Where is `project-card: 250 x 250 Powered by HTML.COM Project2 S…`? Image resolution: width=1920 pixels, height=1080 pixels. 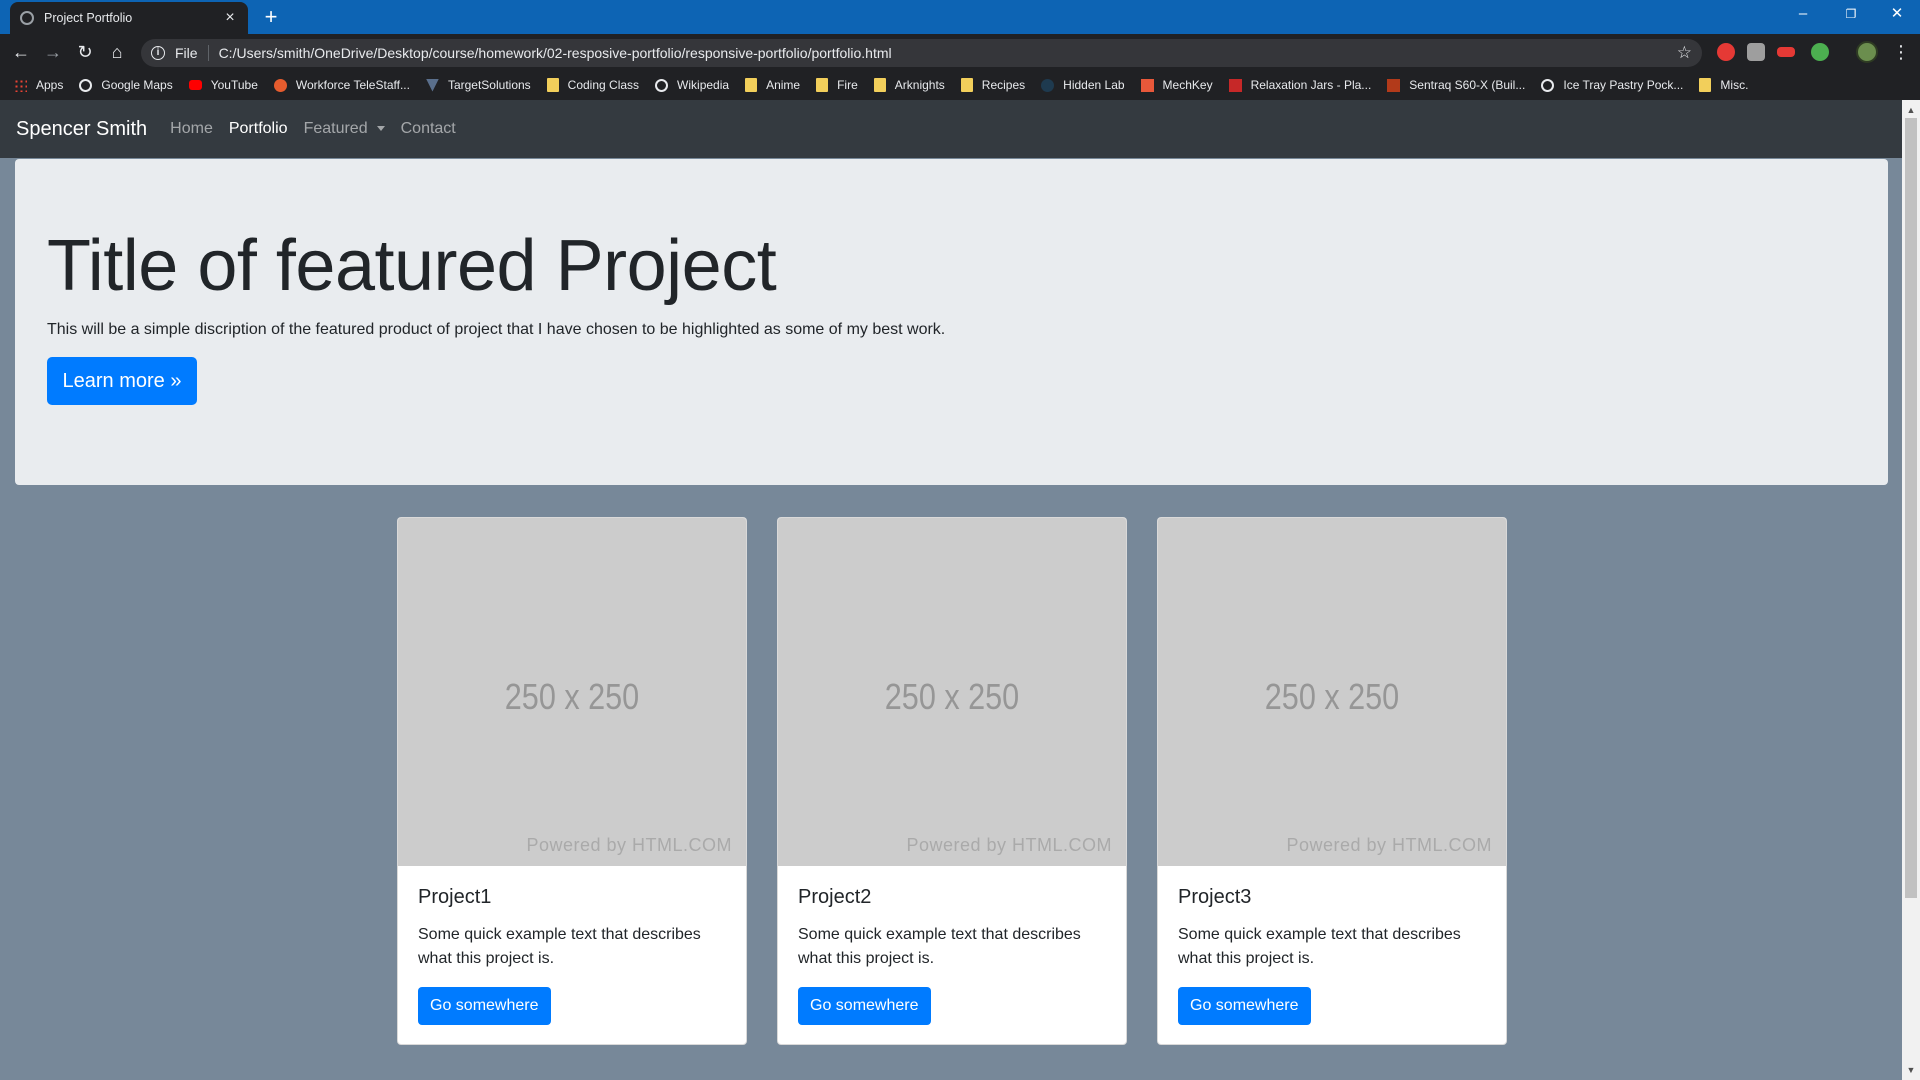 project-card: 250 x 250 Powered by HTML.COM Project2 S… is located at coordinates (952, 781).